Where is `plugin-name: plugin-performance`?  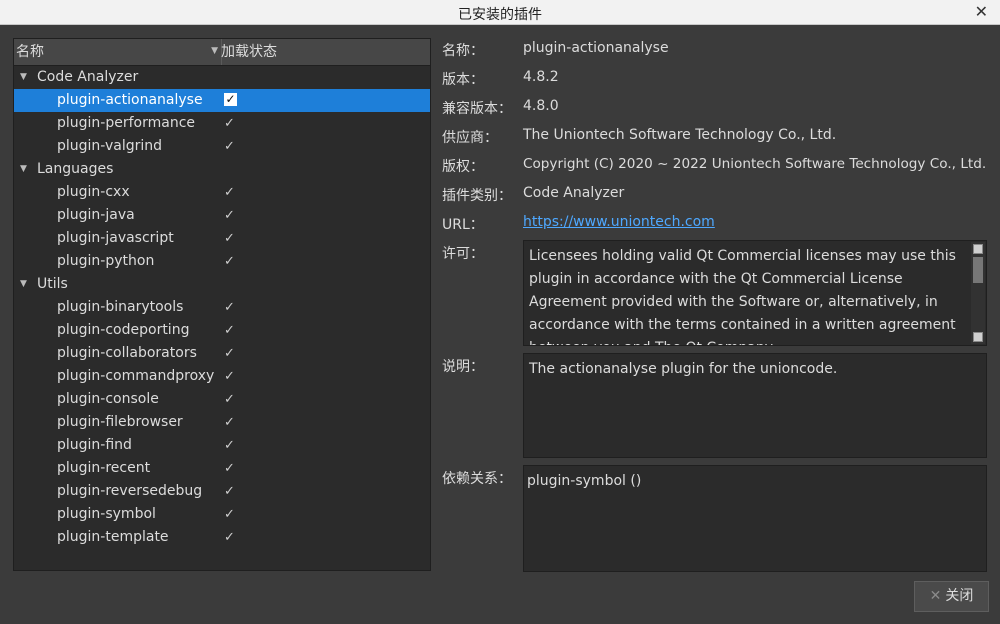 plugin-name: plugin-performance is located at coordinates (126, 123).